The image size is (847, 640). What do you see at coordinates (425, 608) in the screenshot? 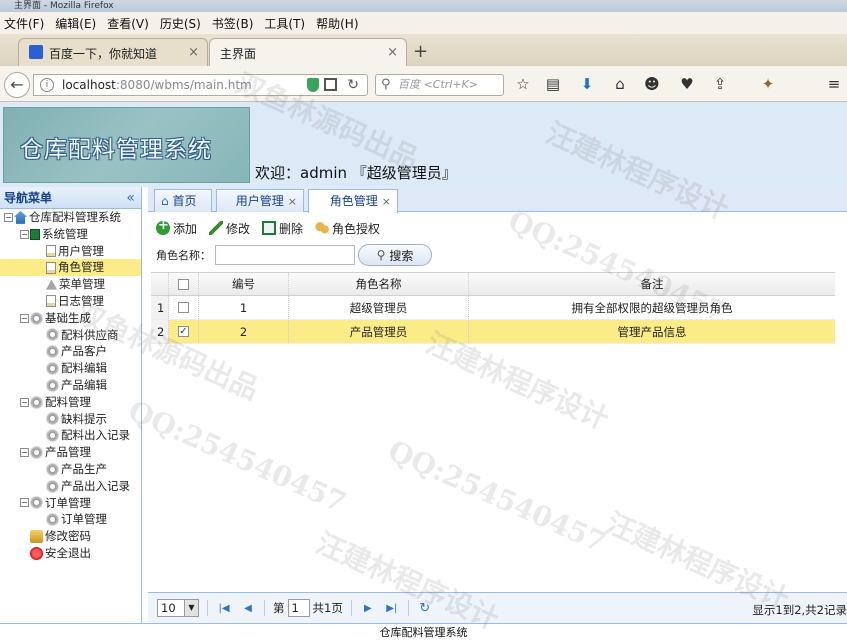
I see `refresh-icon: ↻` at bounding box center [425, 608].